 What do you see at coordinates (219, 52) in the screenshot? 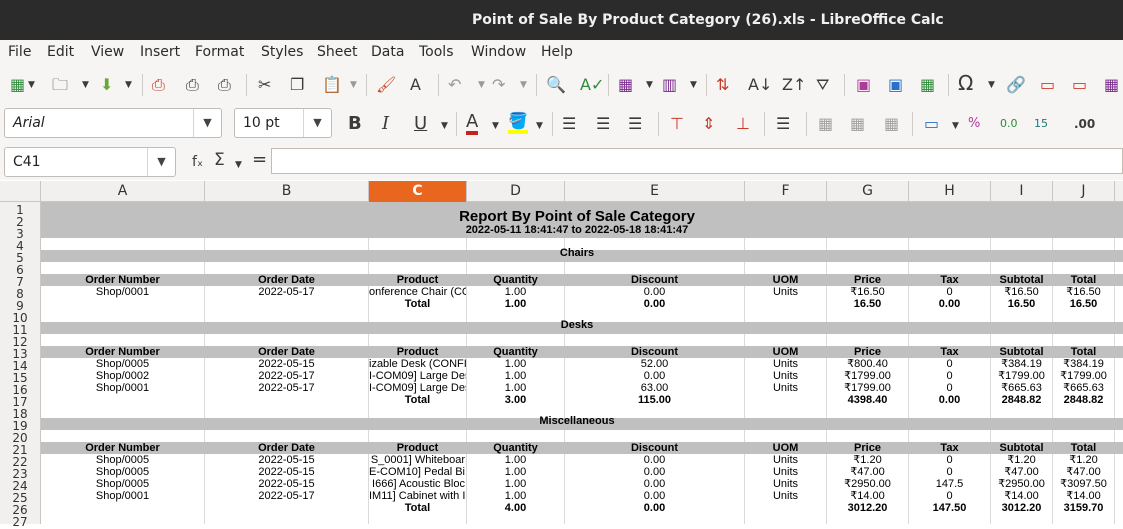
I see `menu-format: Format` at bounding box center [219, 52].